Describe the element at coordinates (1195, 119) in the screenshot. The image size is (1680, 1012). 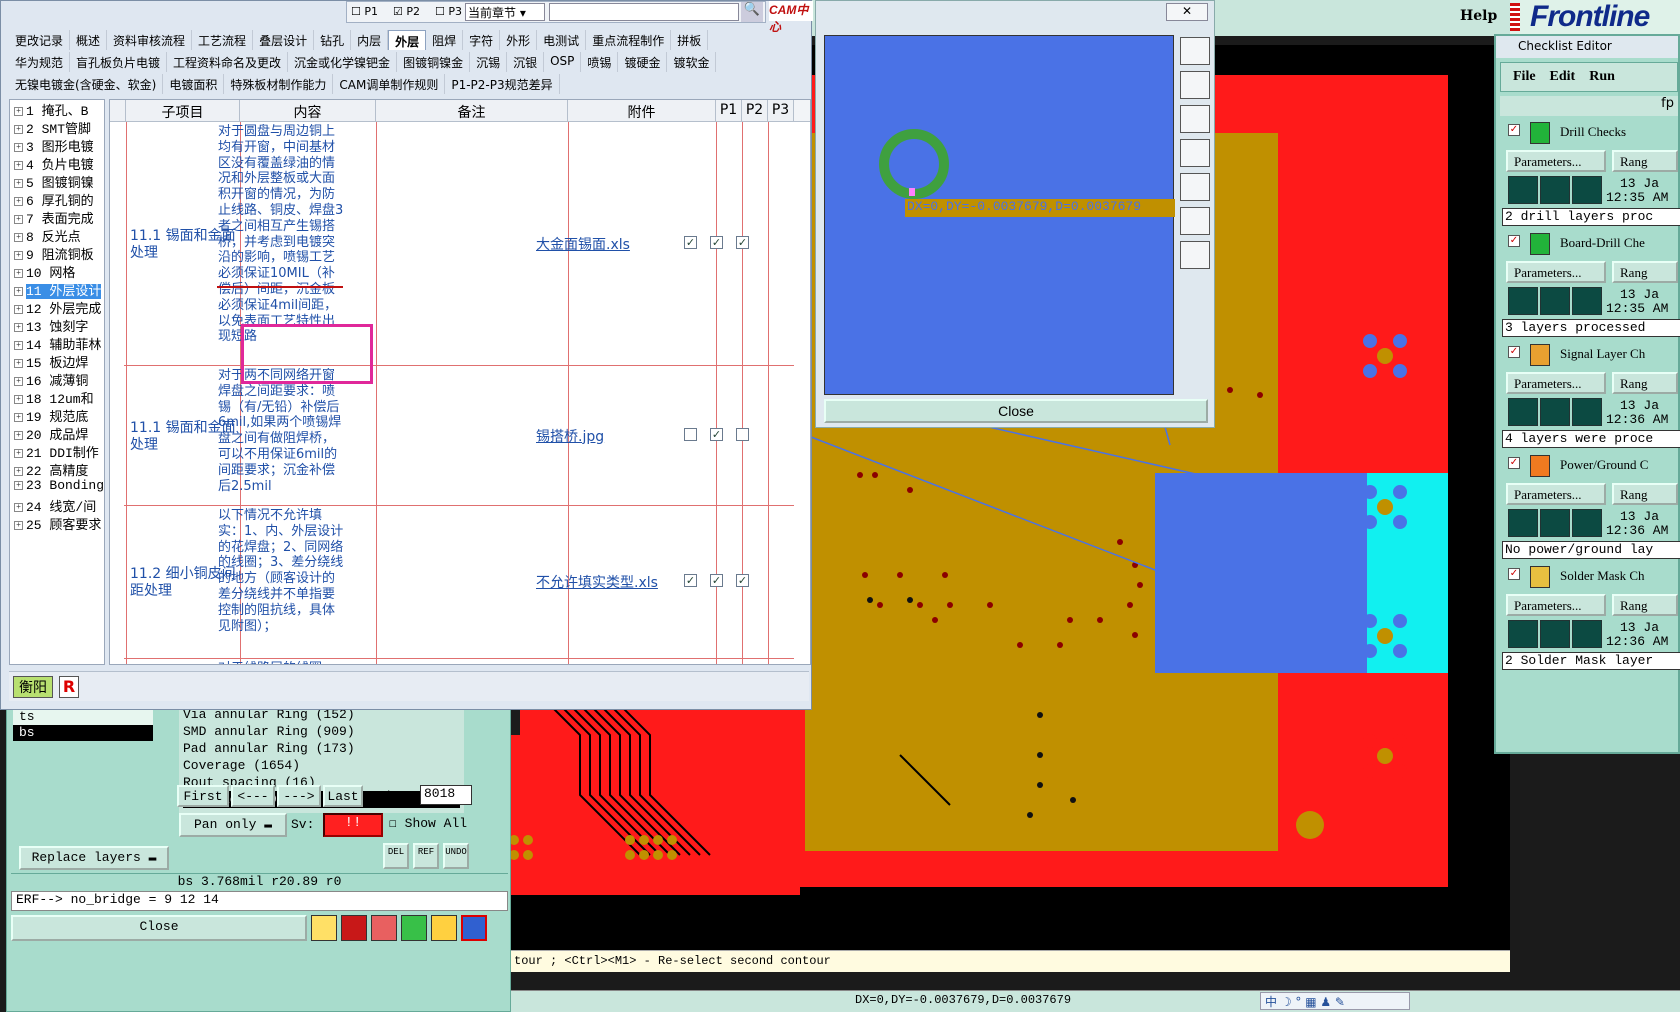
I see `down-icon` at that location.